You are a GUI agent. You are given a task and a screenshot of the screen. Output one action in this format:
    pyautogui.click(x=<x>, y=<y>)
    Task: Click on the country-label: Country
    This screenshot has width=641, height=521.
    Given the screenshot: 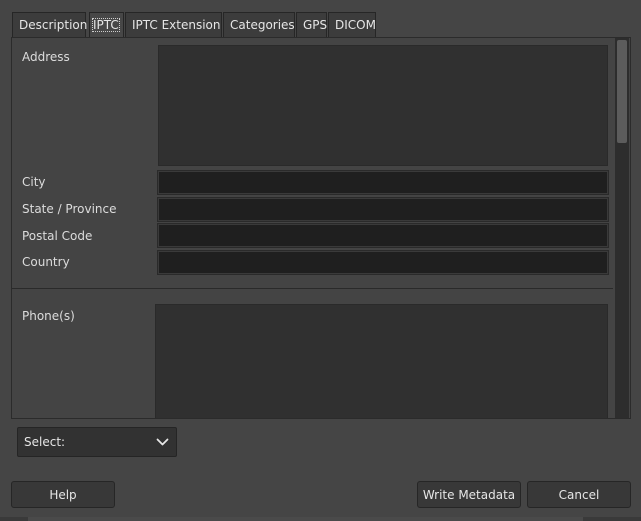 What is the action you would take?
    pyautogui.click(x=46, y=262)
    